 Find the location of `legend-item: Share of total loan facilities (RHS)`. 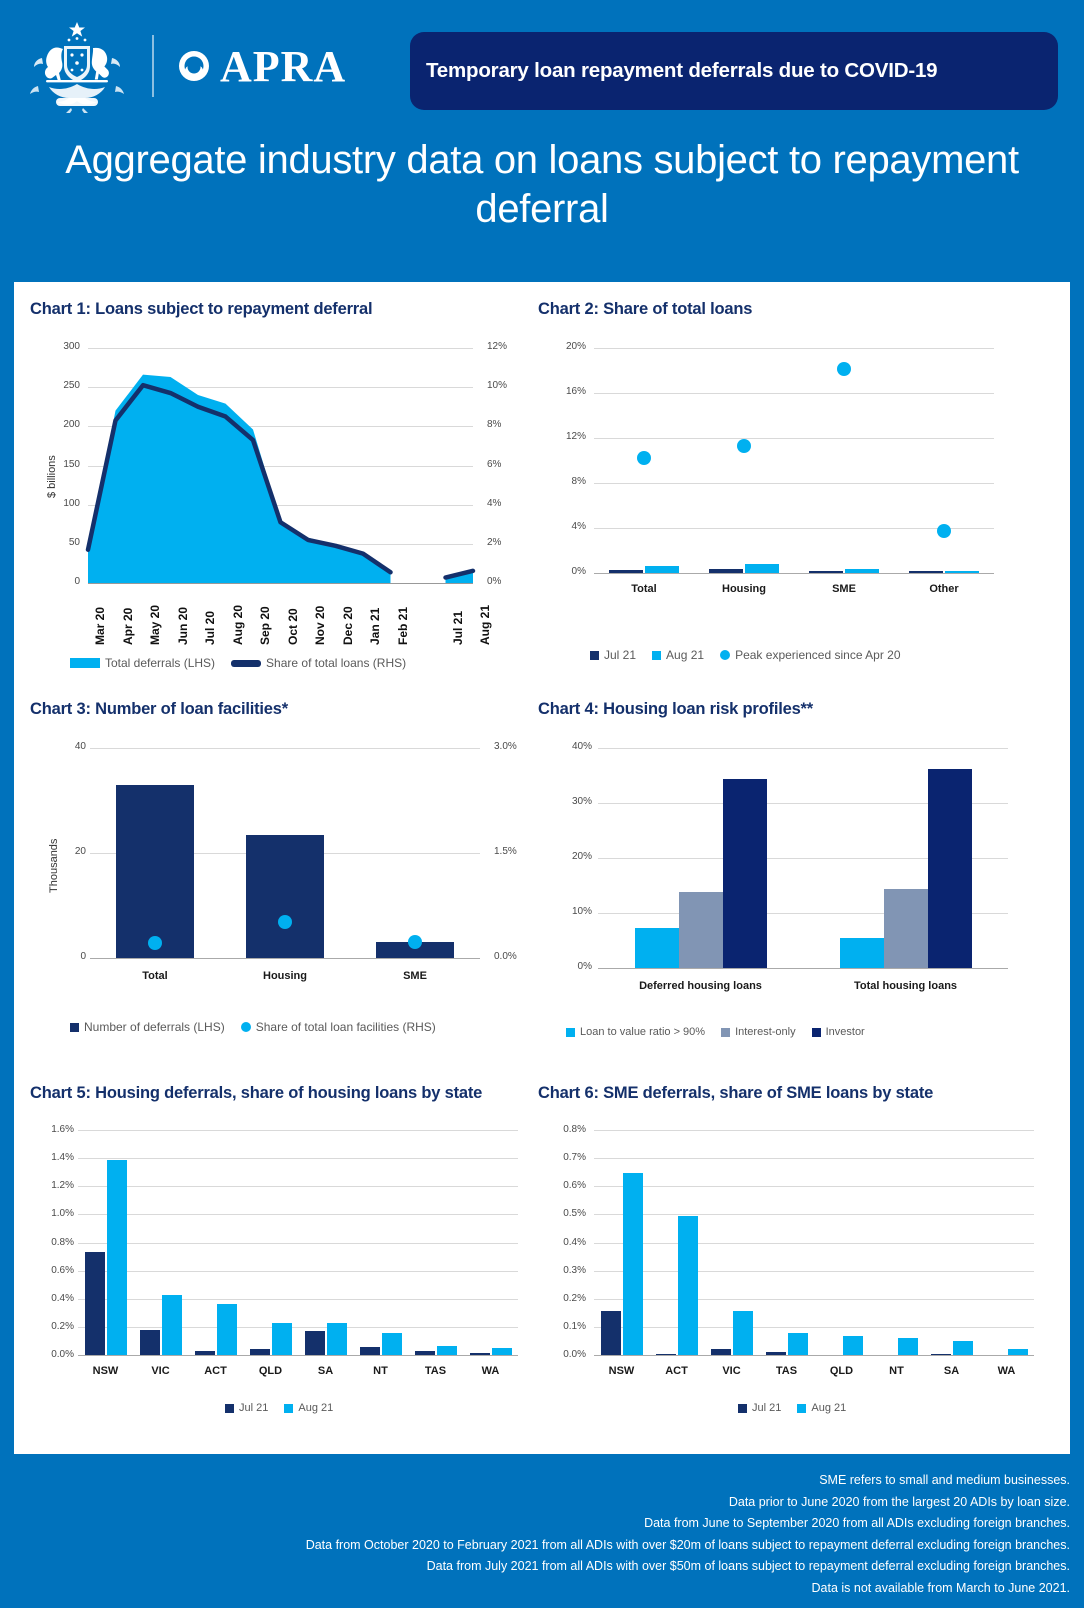

legend-item: Share of total loan facilities (RHS) is located at coordinates (338, 1027).